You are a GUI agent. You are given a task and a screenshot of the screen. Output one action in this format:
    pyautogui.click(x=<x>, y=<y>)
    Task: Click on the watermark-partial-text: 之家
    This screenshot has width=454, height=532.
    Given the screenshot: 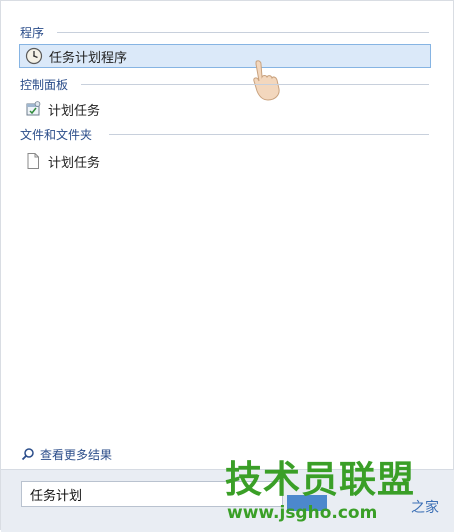 What is the action you would take?
    pyautogui.click(x=425, y=508)
    